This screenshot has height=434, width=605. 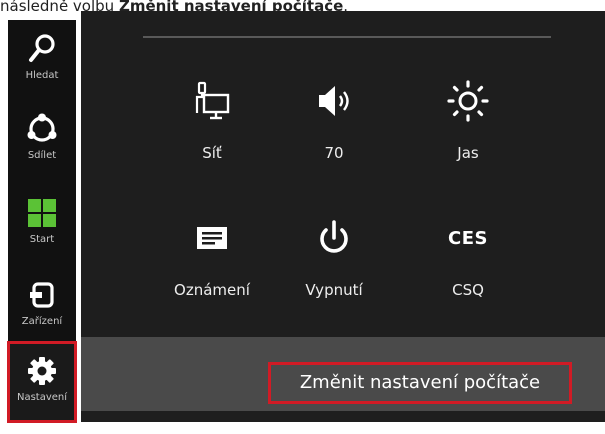 I want to click on keyboard-language-code: CES, so click(x=468, y=238).